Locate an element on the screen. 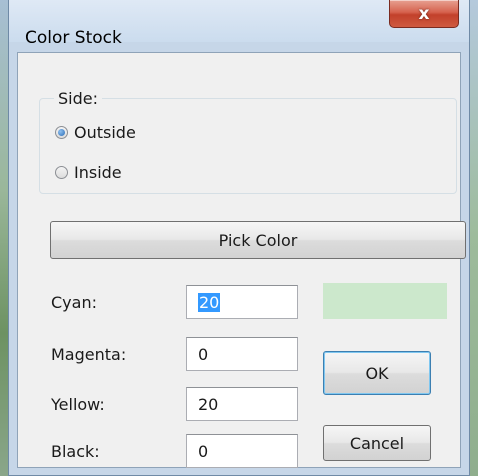  black-label: Black: is located at coordinates (75, 451).